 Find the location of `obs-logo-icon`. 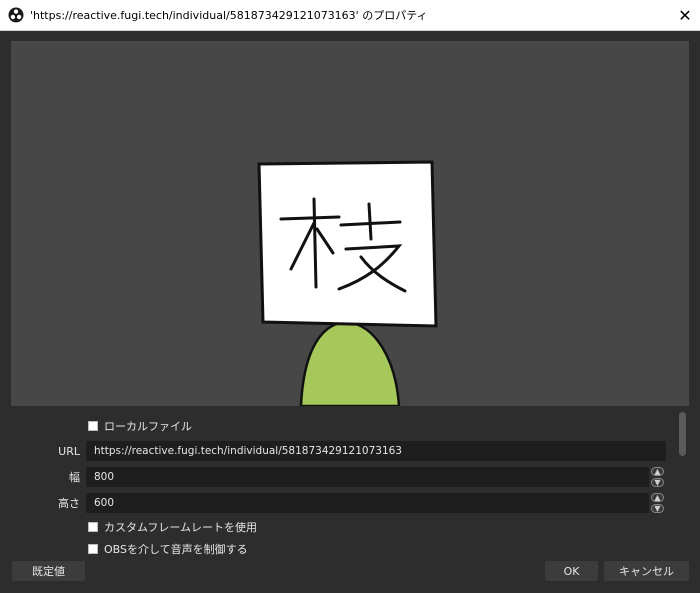

obs-logo-icon is located at coordinates (16, 15).